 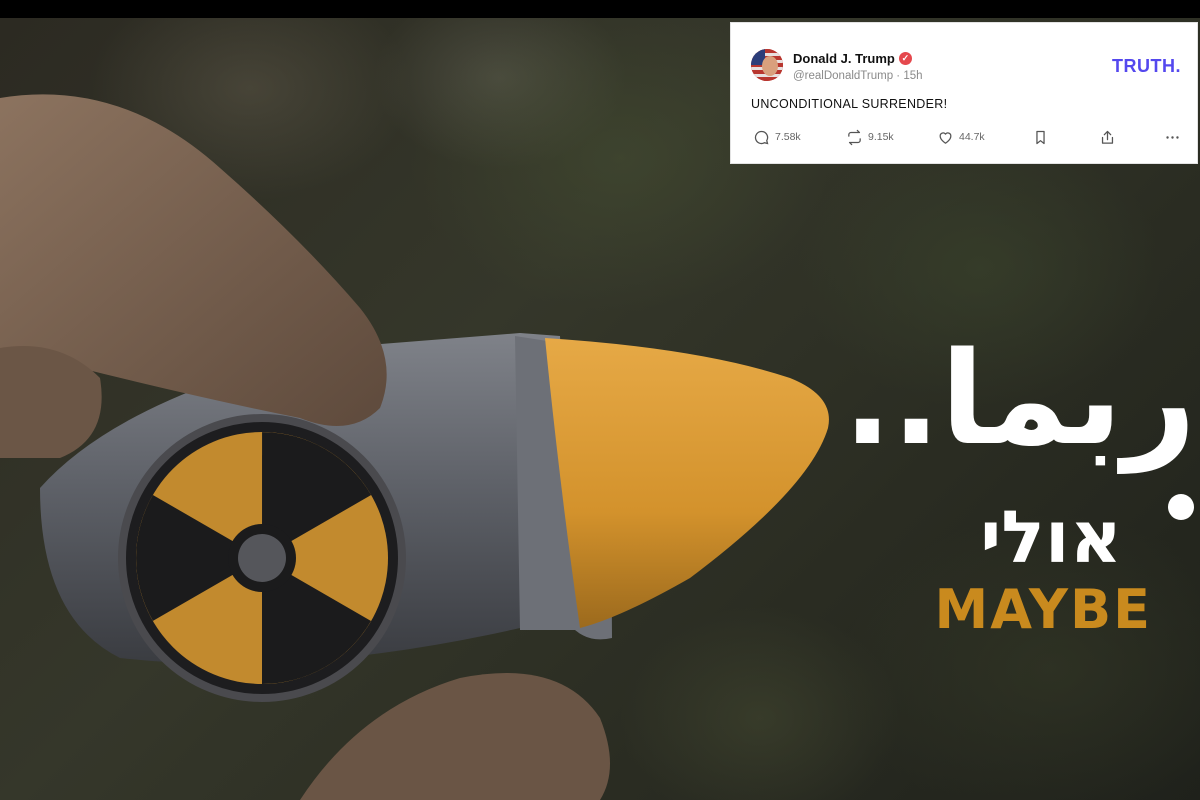 I want to click on reply-count: 7.58k, so click(x=788, y=137).